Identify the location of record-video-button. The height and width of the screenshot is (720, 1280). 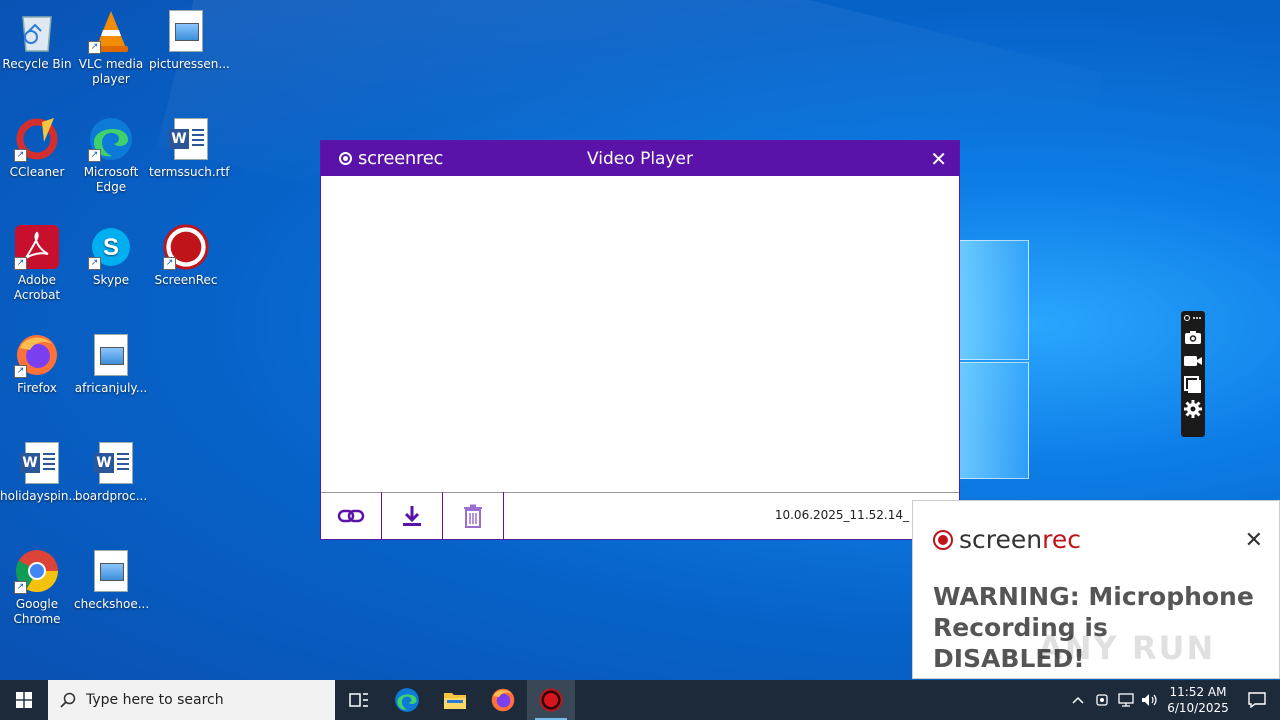
(1193, 361).